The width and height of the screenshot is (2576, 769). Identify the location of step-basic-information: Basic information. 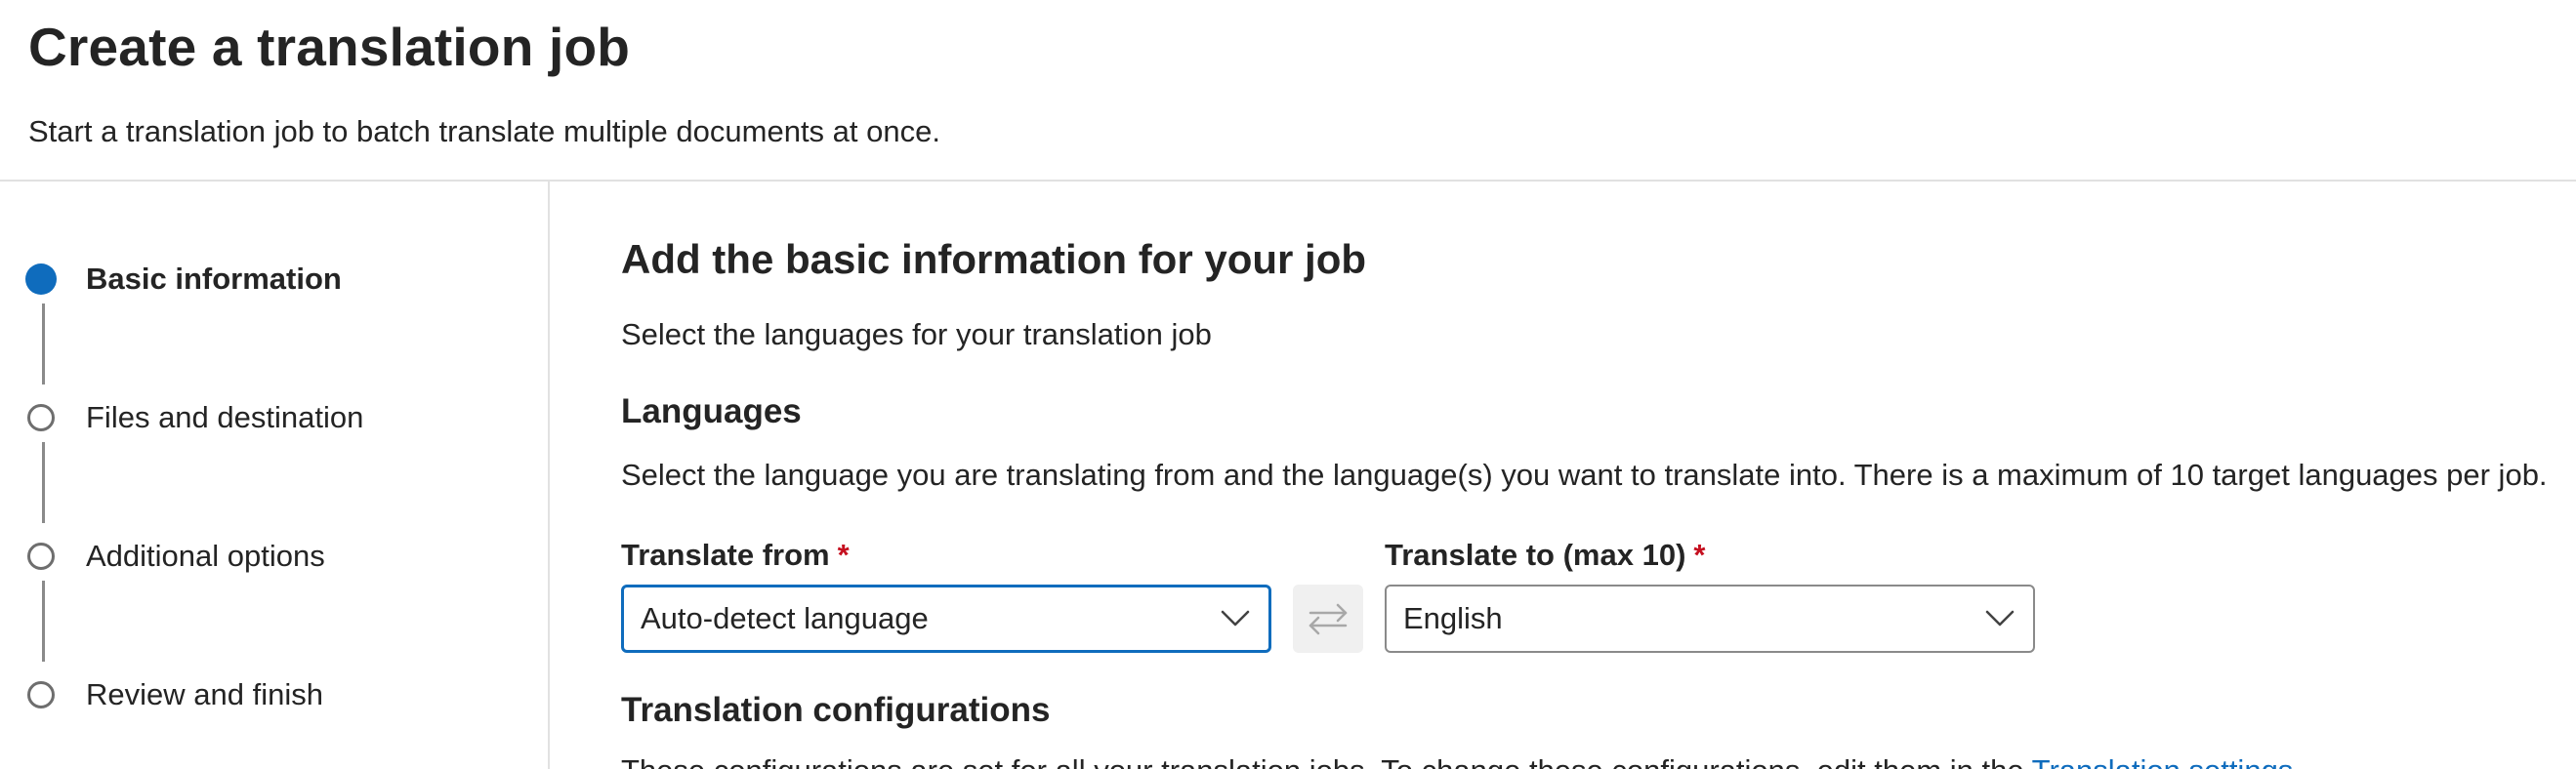
(184, 279).